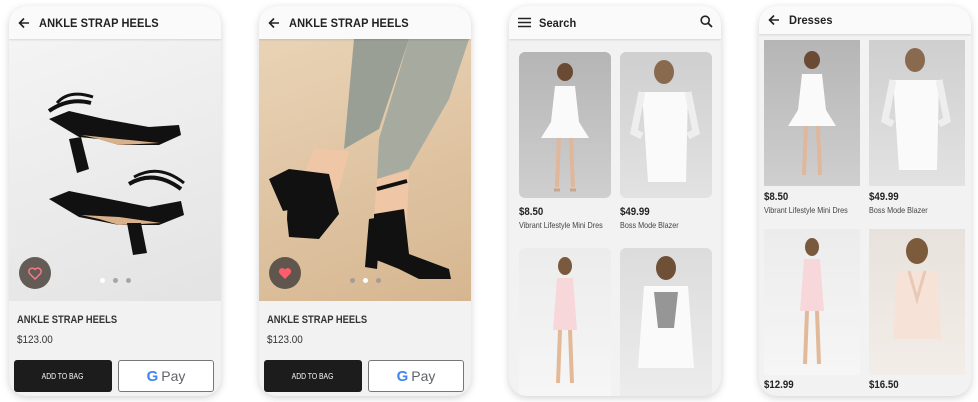 The height and width of the screenshot is (402, 978). I want to click on page-title: Search, so click(558, 22).